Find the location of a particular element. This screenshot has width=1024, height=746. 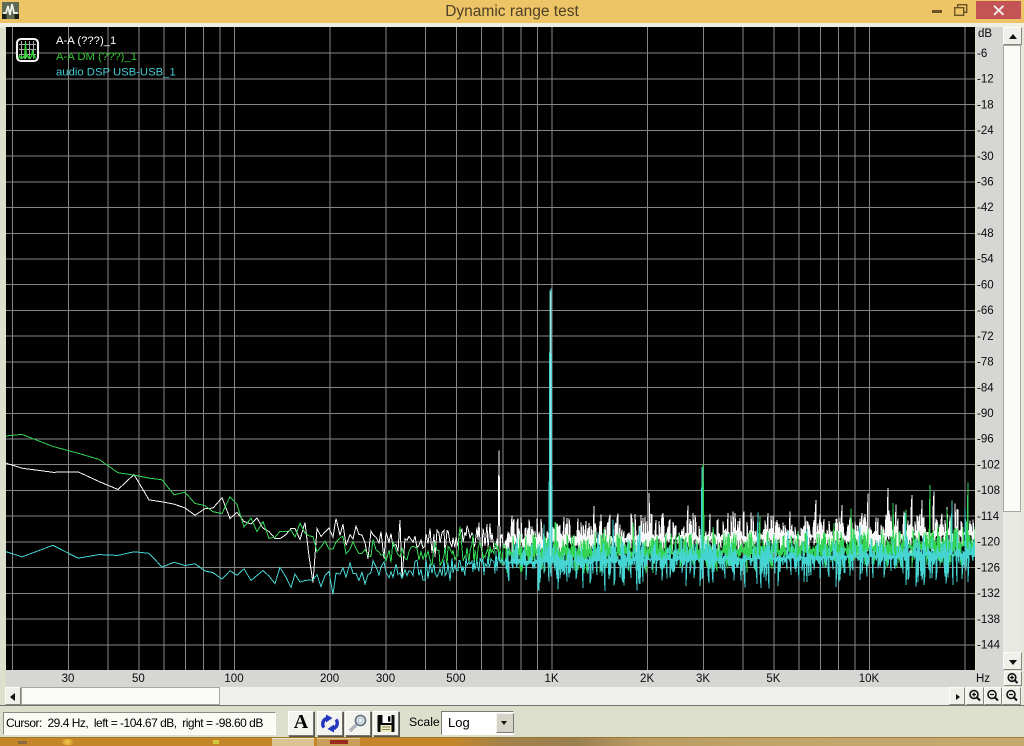

svg-text: -96 is located at coordinates (985, 440).